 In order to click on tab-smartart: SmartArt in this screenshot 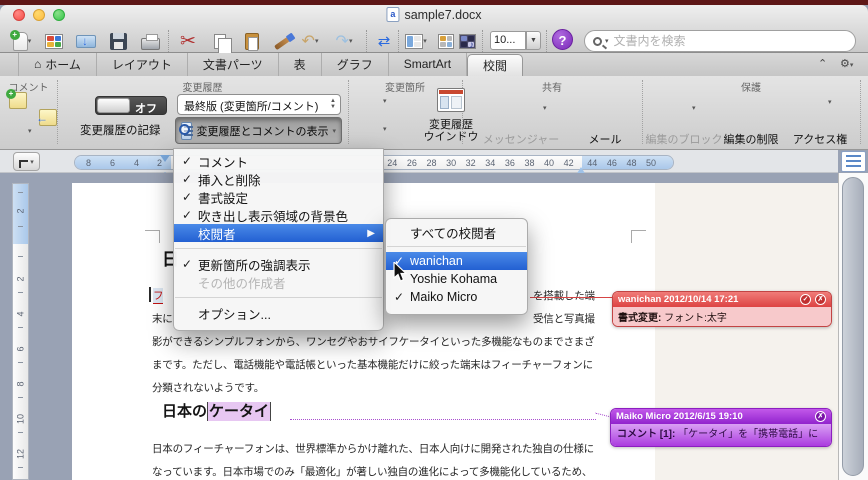, I will do `click(428, 64)`.